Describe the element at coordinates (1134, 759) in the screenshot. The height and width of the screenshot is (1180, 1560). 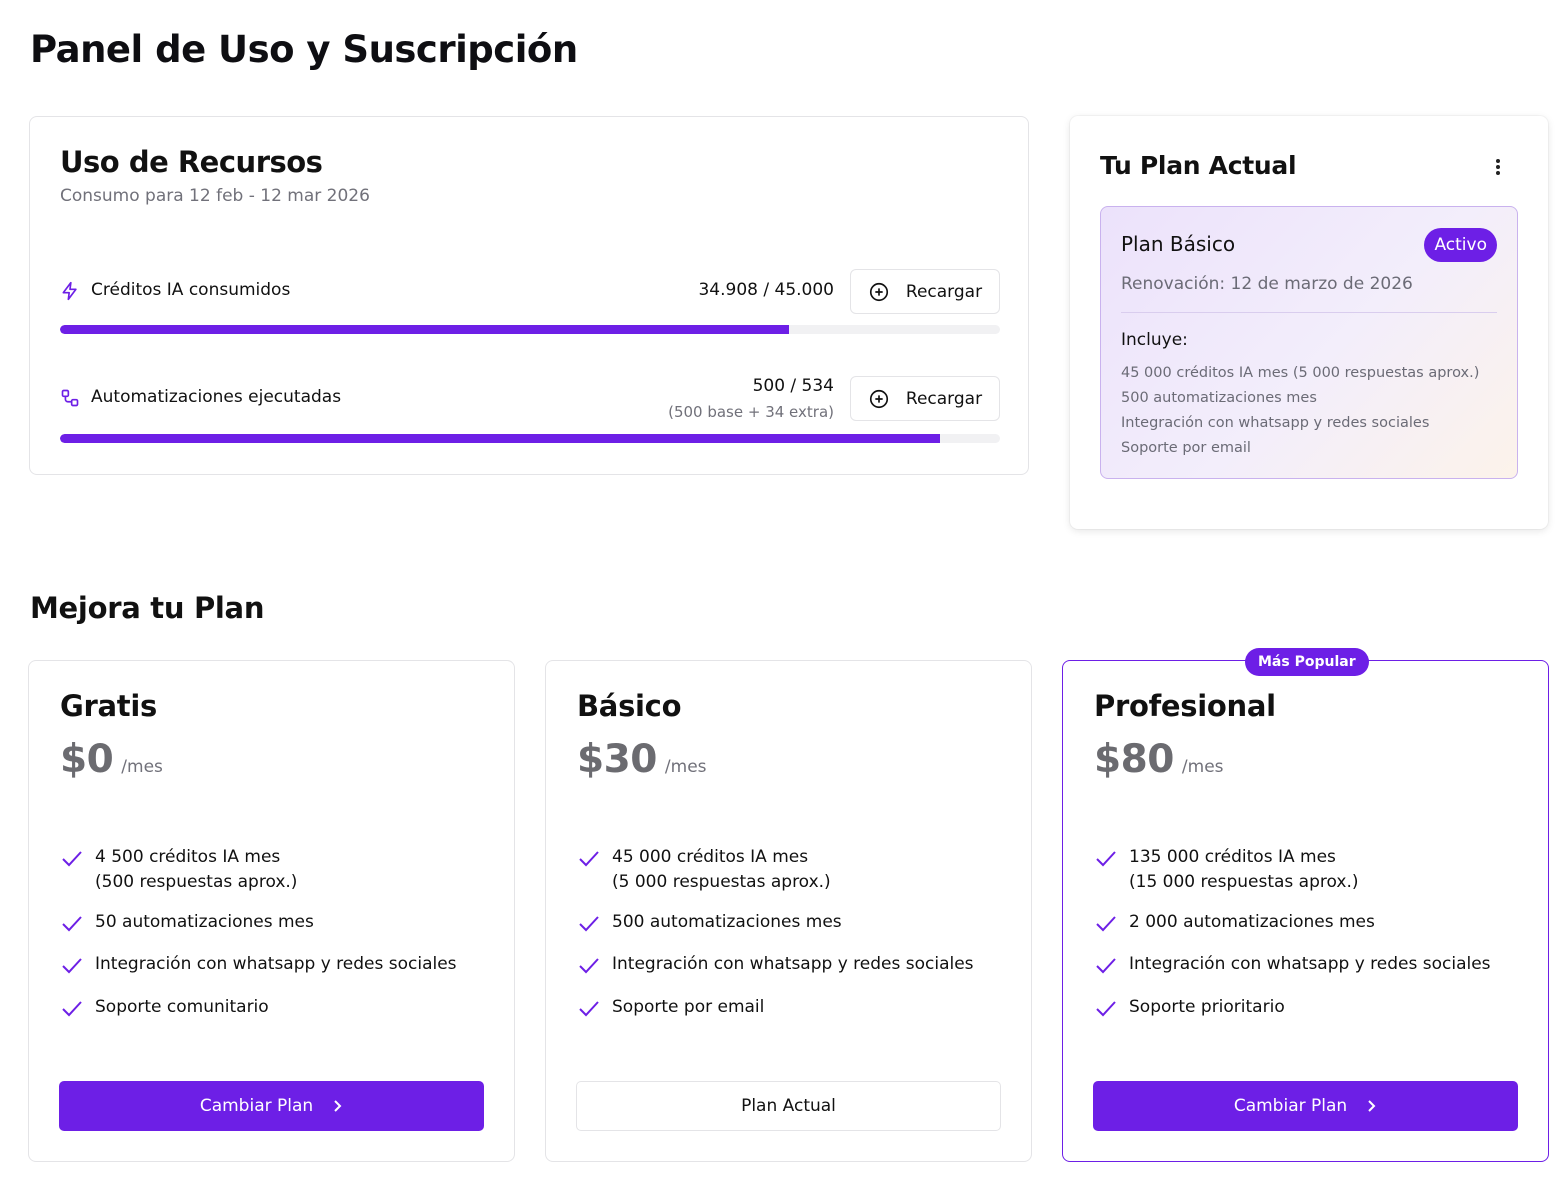
I see `price-amount: $80` at that location.